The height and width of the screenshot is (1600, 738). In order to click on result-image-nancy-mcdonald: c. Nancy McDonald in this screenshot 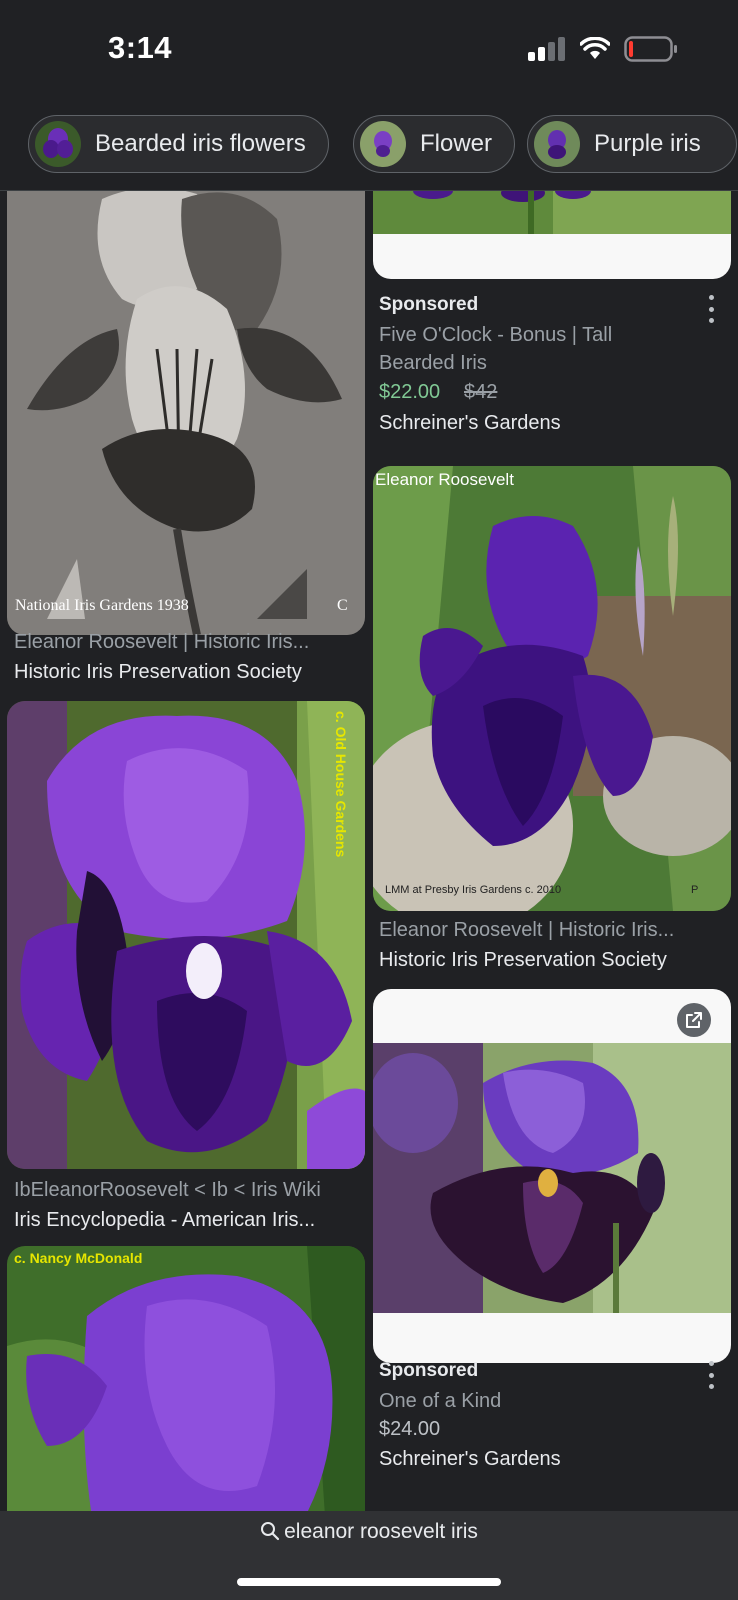, I will do `click(186, 1378)`.